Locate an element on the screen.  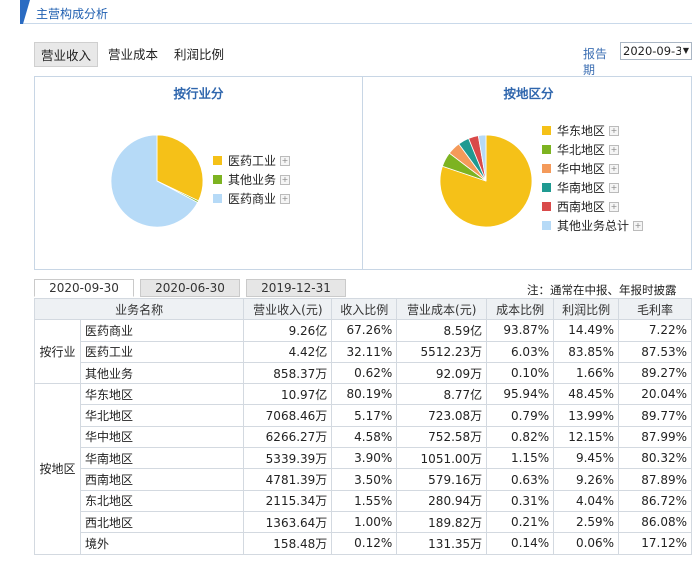
legend-item: 其他业务 + is located at coordinates (252, 179).